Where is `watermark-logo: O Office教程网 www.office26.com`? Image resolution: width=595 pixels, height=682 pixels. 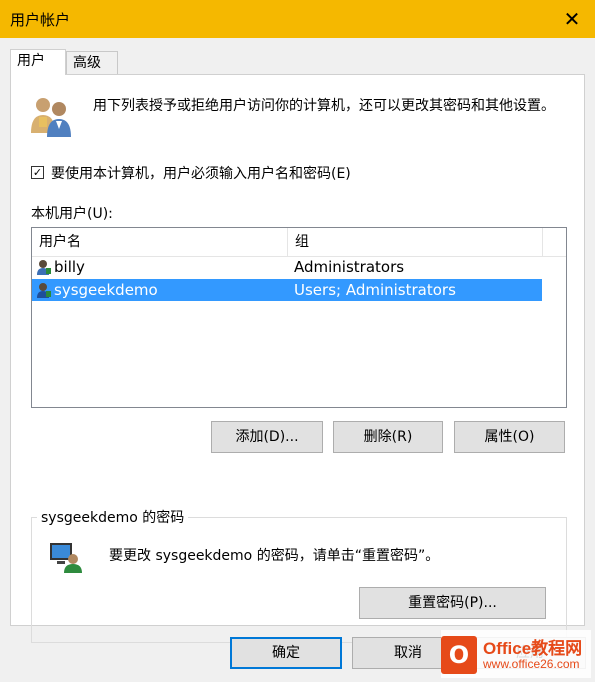 watermark-logo: O Office教程网 www.office26.com is located at coordinates (516, 654).